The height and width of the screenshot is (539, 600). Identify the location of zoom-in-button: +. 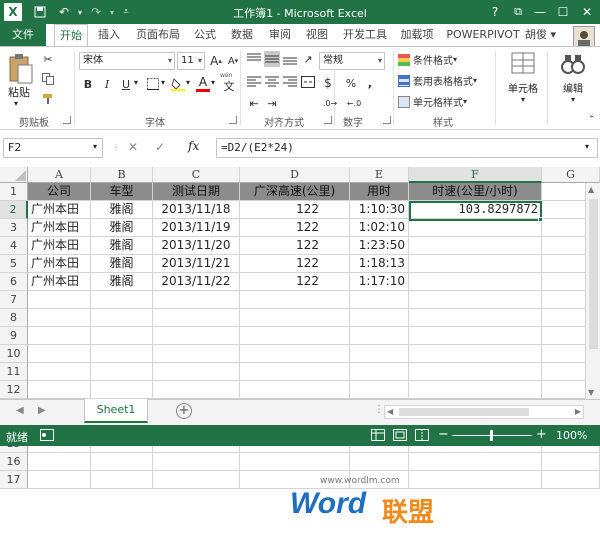
(541, 434).